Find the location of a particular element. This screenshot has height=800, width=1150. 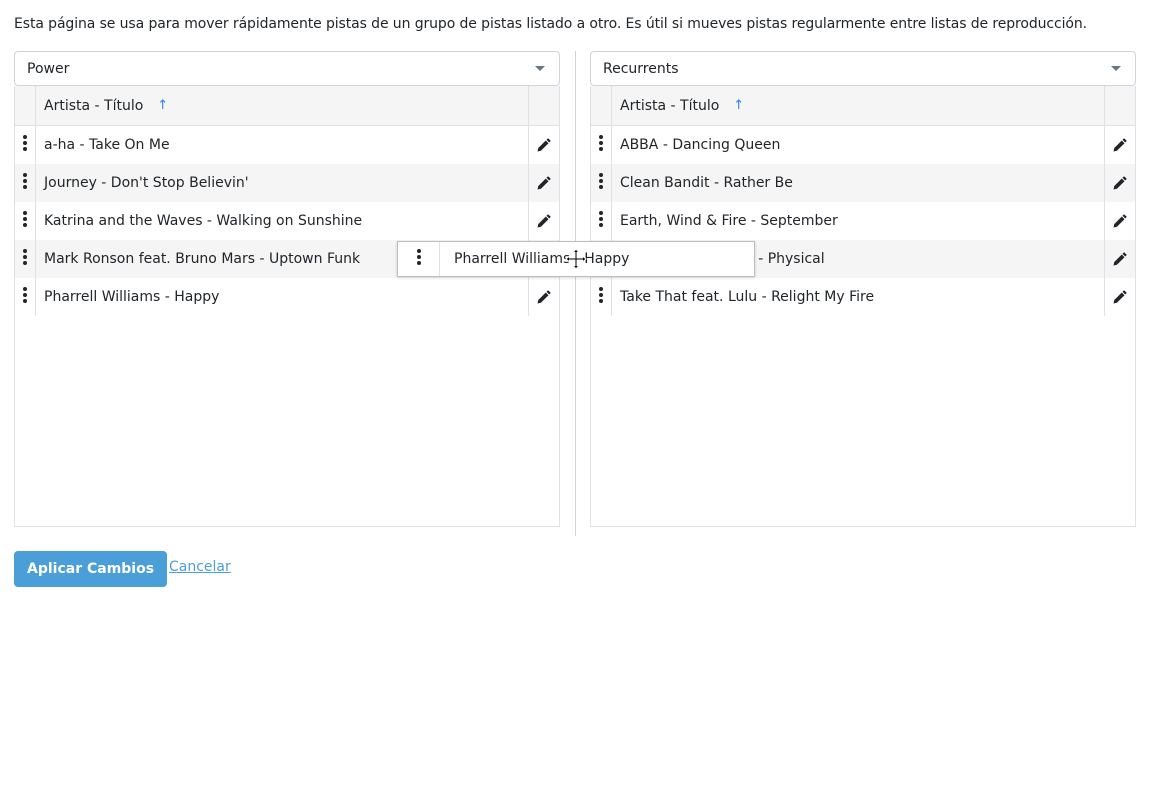

track-title: Journey - Don't Stop Believin' is located at coordinates (146, 183).